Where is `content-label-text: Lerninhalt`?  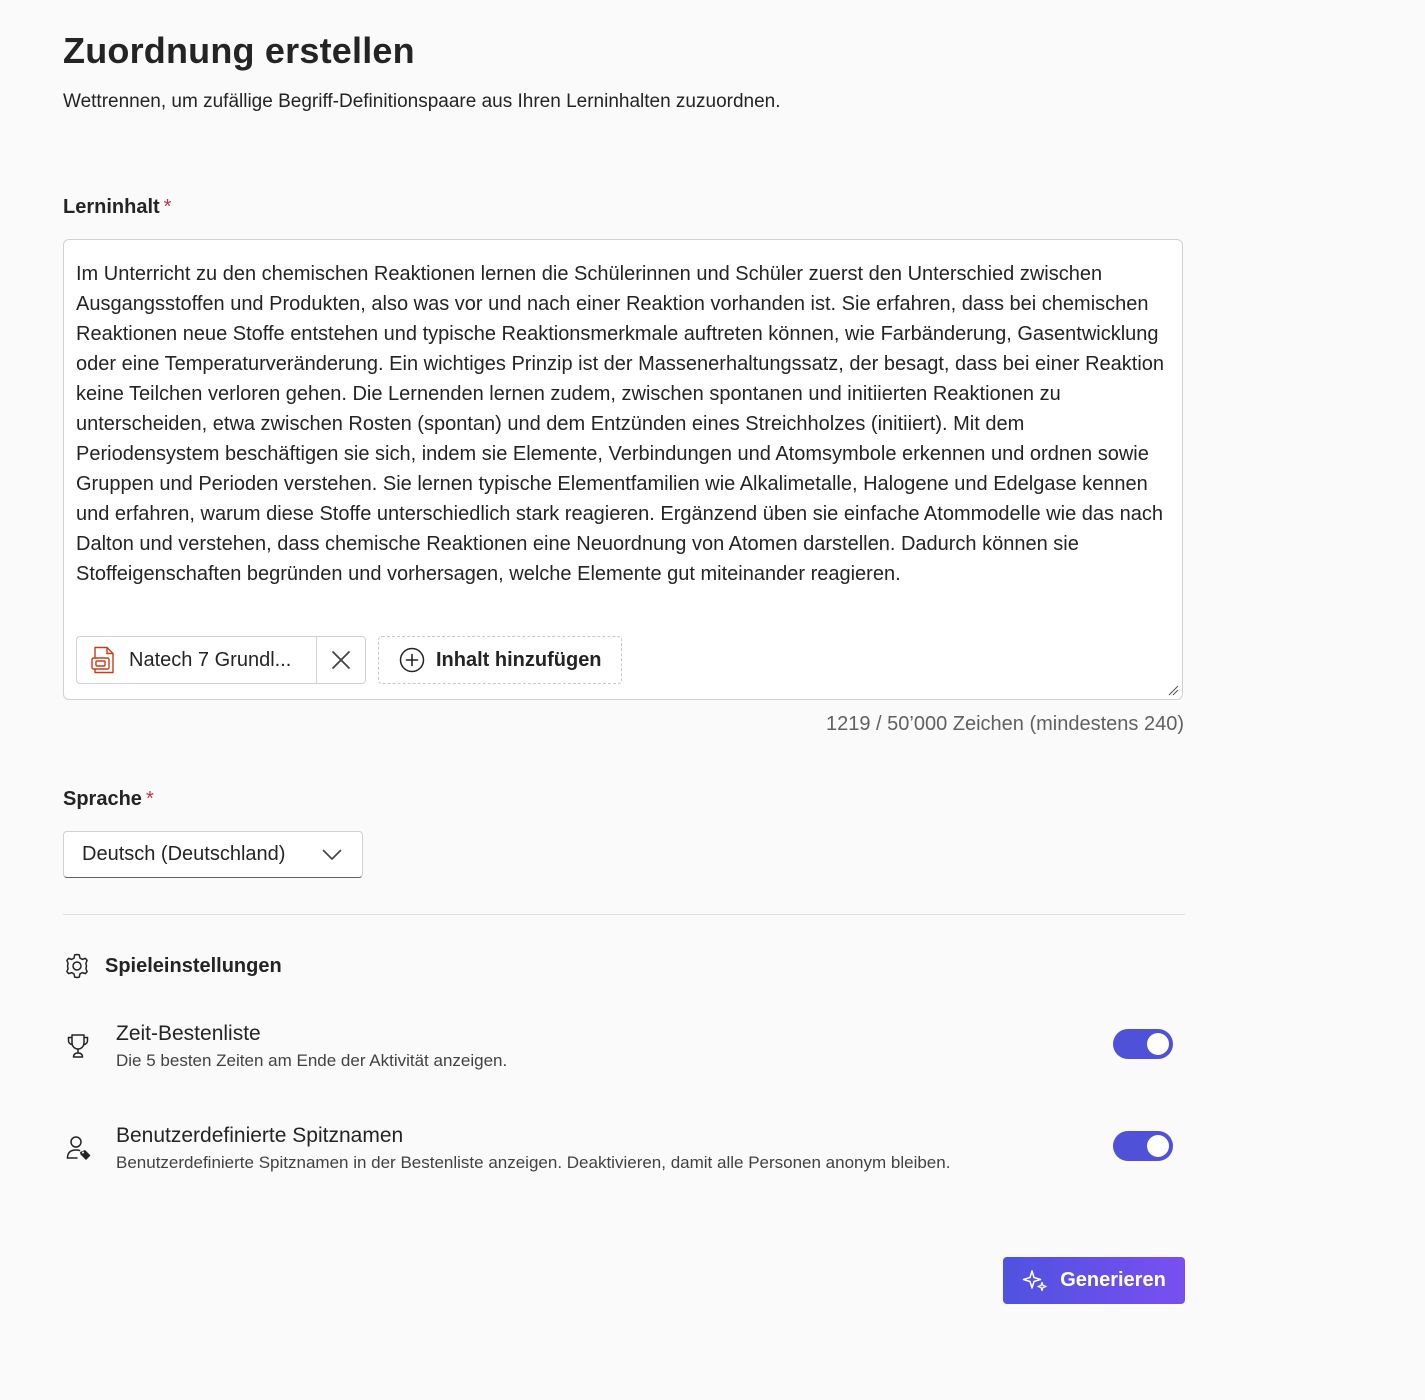
content-label-text: Lerninhalt is located at coordinates (111, 207).